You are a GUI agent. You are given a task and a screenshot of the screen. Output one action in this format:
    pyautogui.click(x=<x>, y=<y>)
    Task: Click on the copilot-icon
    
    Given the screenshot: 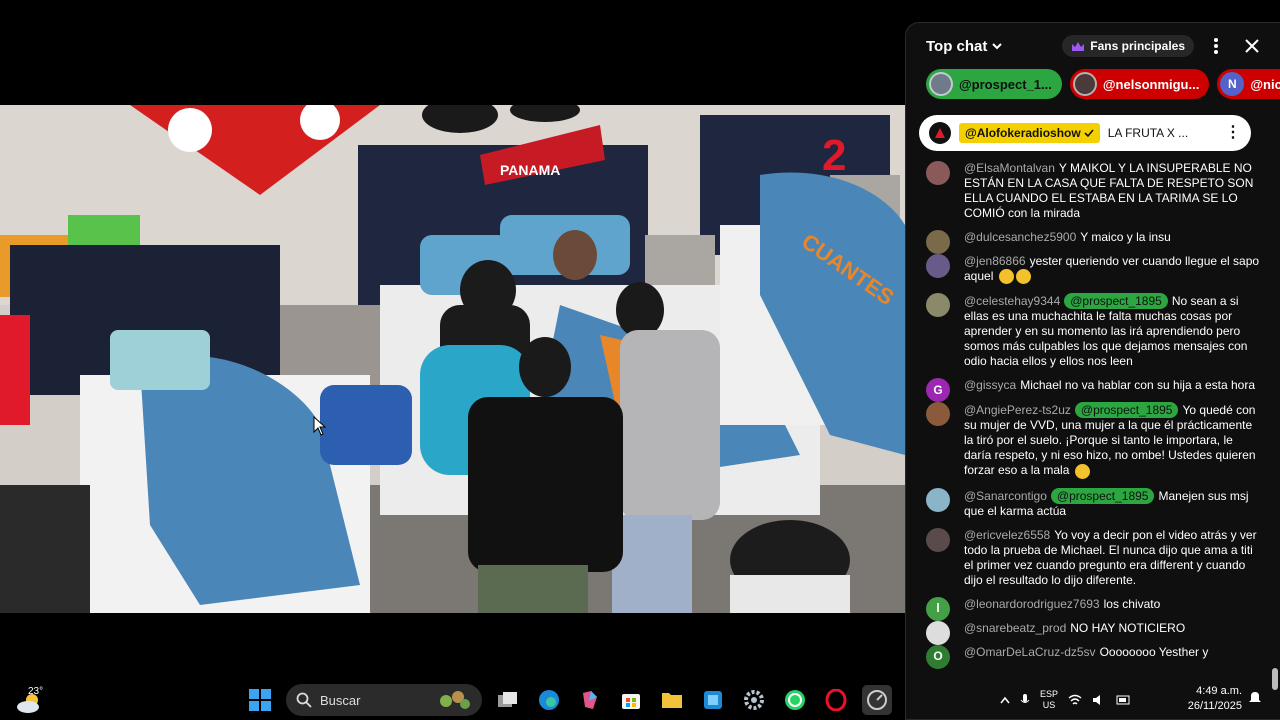 What is the action you would take?
    pyautogui.click(x=590, y=700)
    